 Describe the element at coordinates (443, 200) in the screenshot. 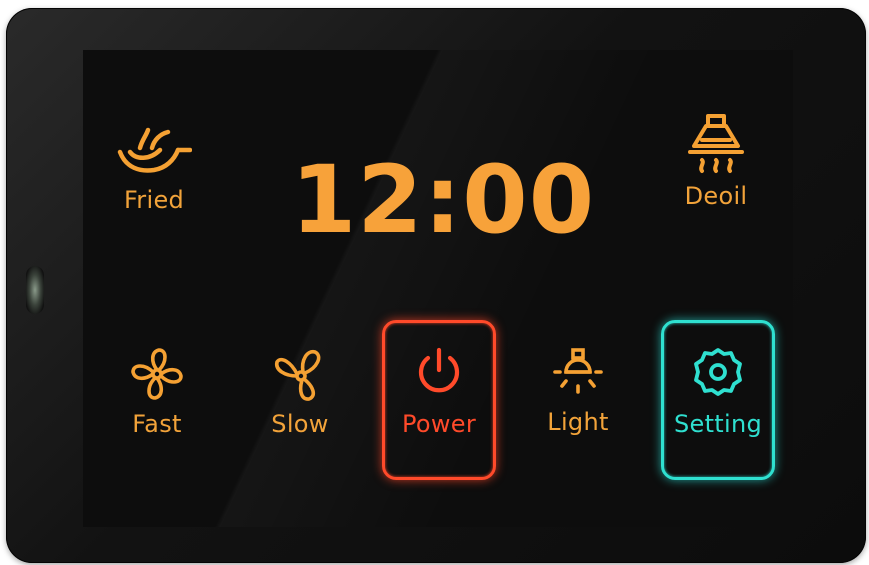

I see `clock-display: 12:00` at that location.